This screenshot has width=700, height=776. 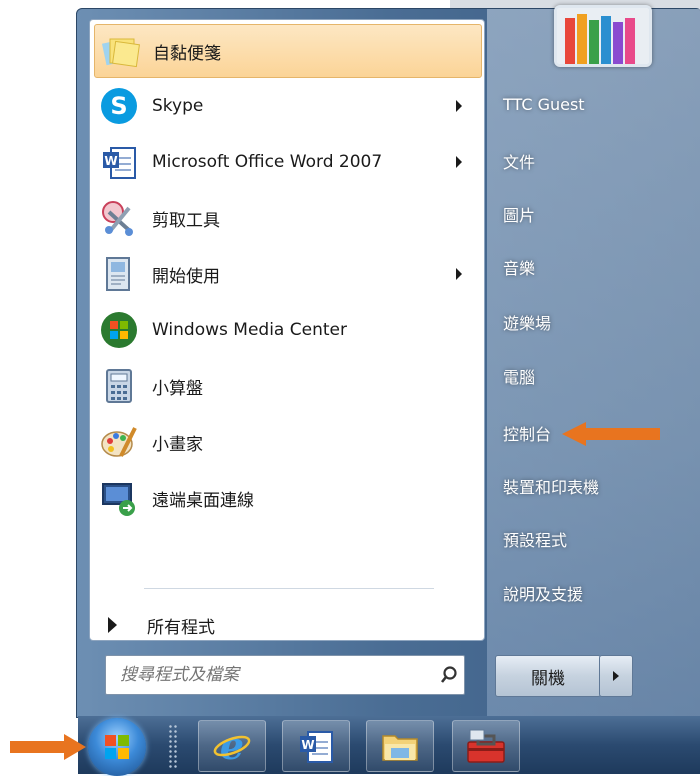 I want to click on skype-icon: S, so click(x=119, y=106).